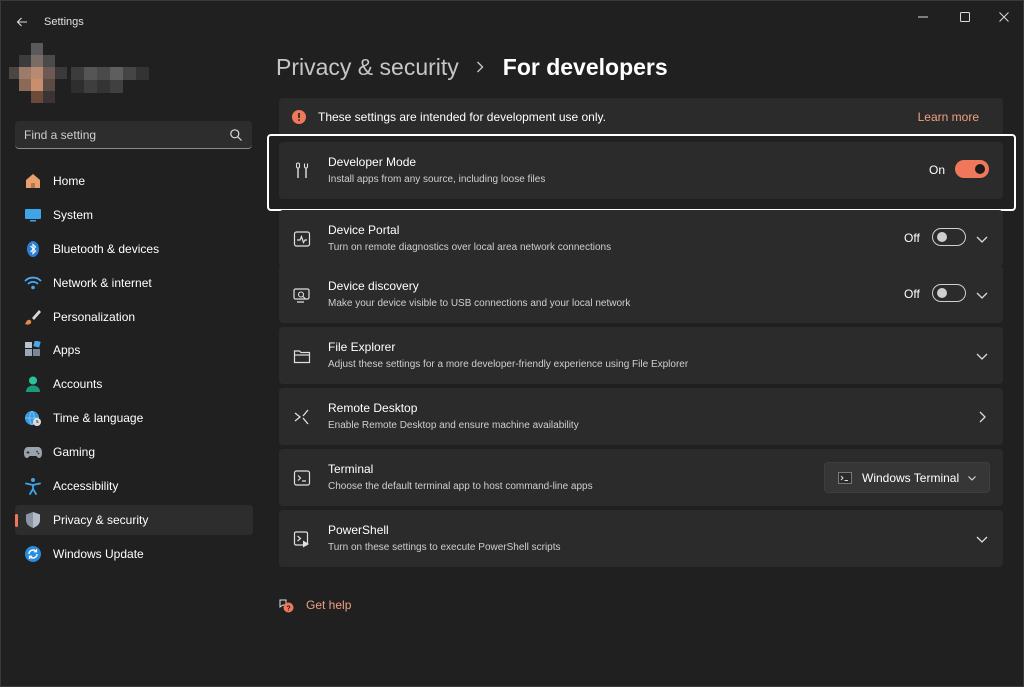 The height and width of the screenshot is (687, 1024). I want to click on sidebar-item-label: Personalization, so click(94, 316).